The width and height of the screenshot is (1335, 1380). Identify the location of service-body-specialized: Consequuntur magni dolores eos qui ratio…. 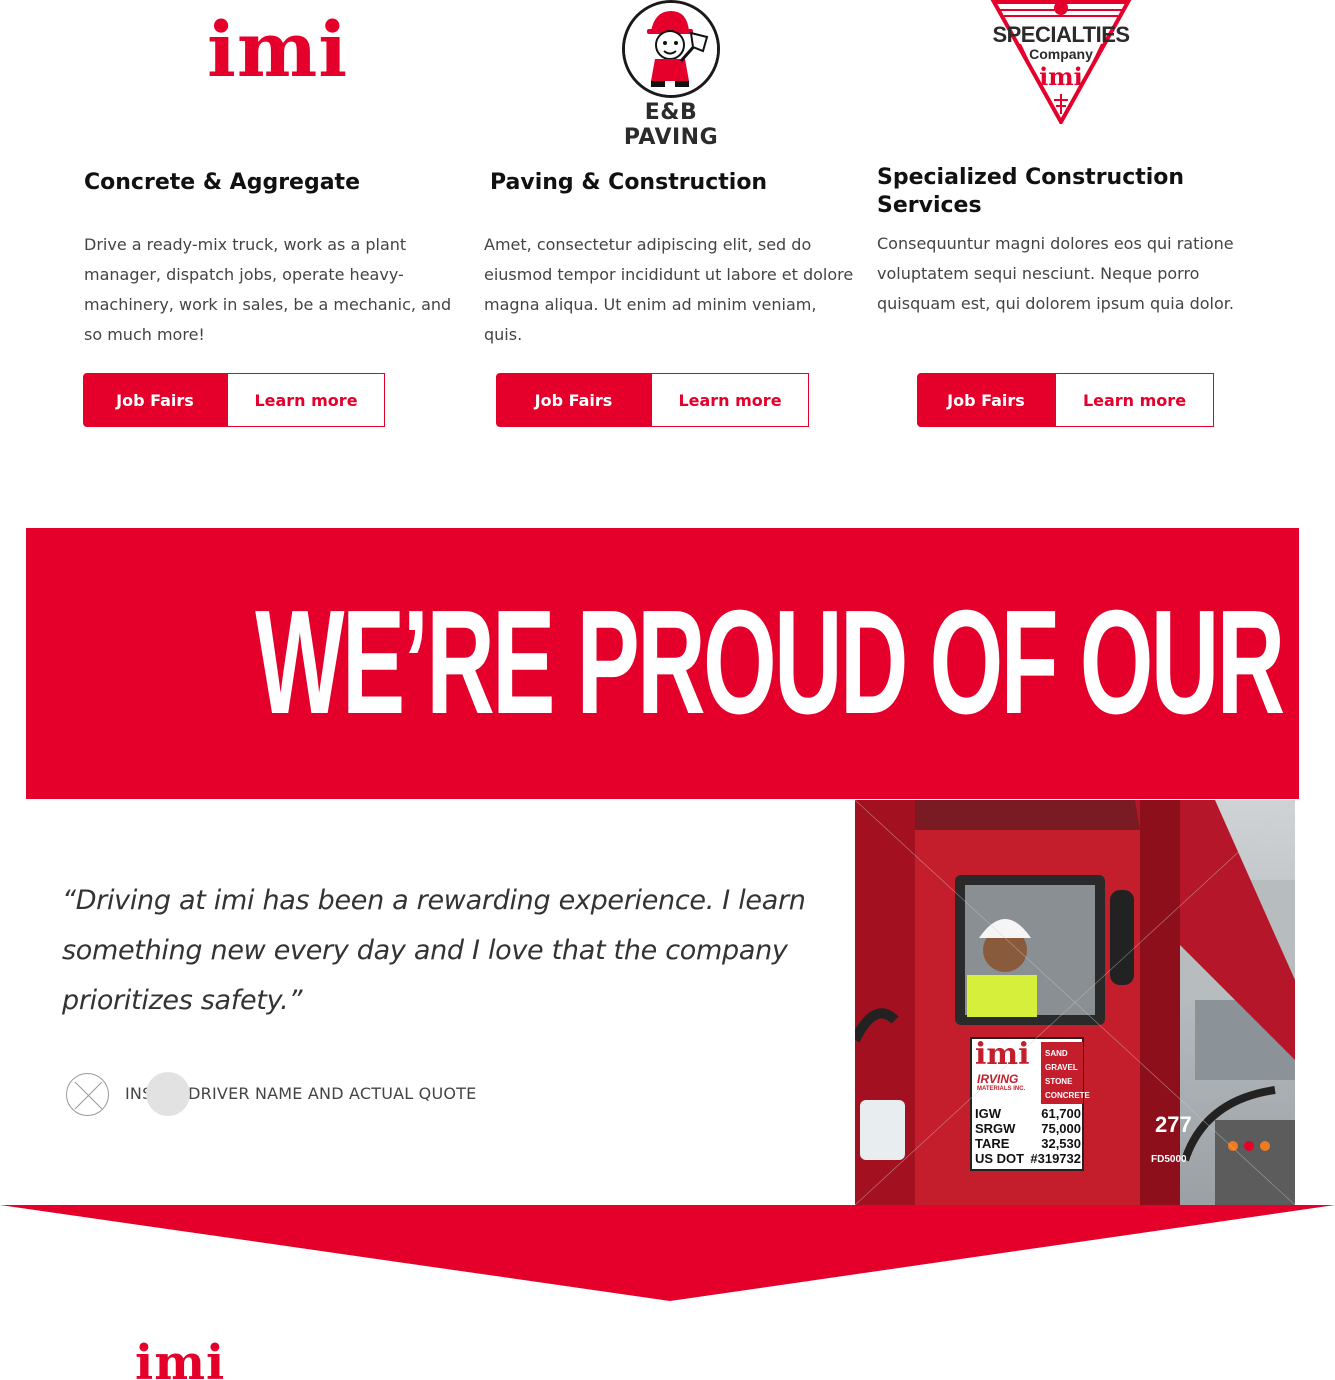
(1055, 273).